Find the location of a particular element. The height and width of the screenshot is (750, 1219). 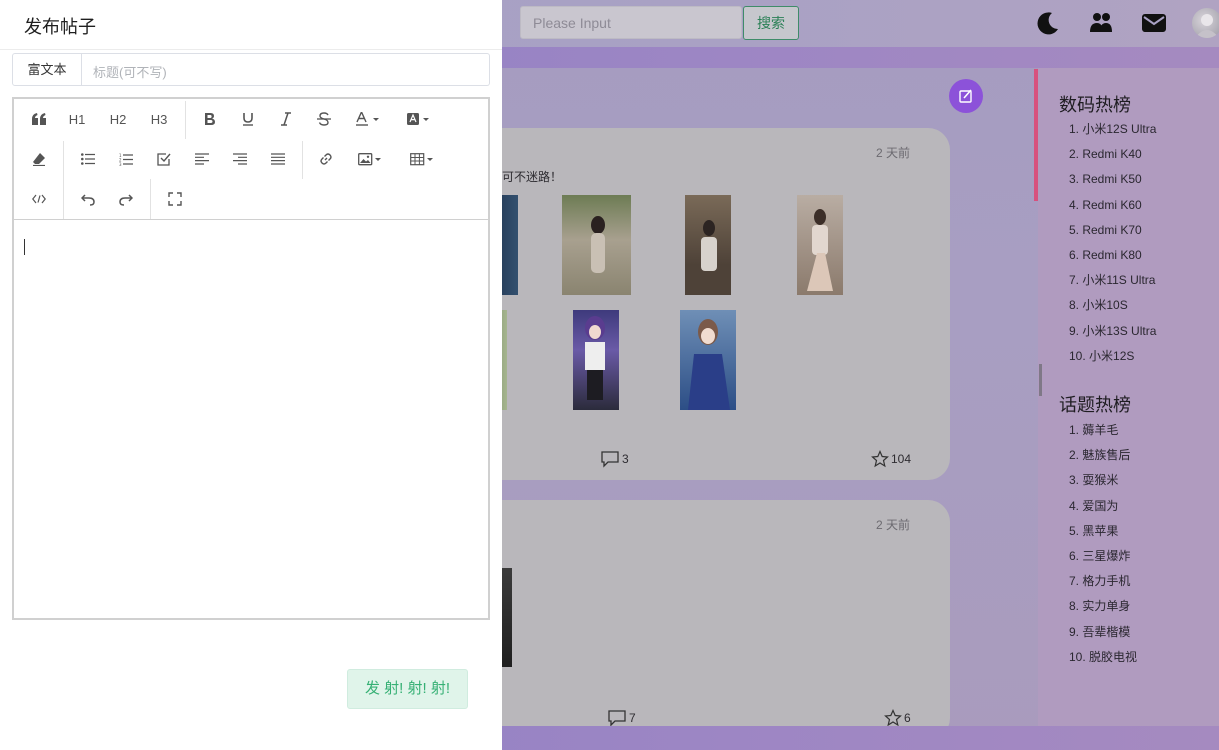

rank-item: 7. 格力手机 is located at coordinates (1103, 584).